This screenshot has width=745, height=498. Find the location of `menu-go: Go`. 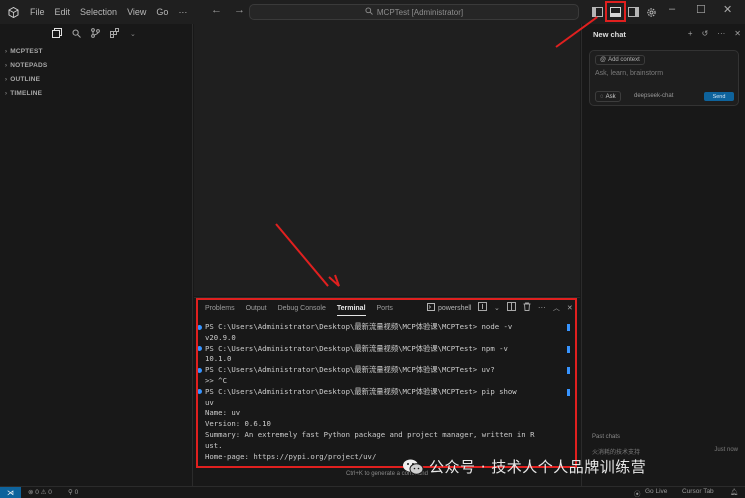

menu-go: Go is located at coordinates (162, 12).